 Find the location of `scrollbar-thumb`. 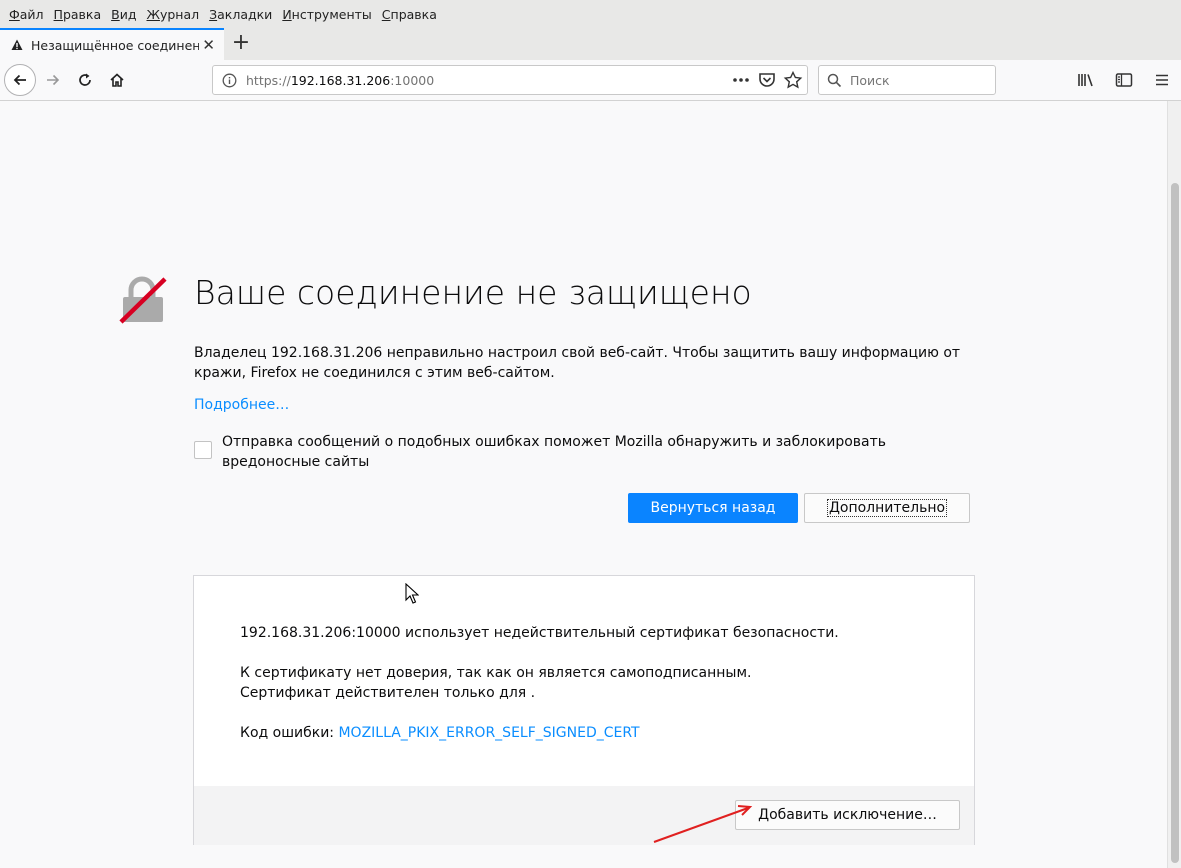

scrollbar-thumb is located at coordinates (1175, 523).